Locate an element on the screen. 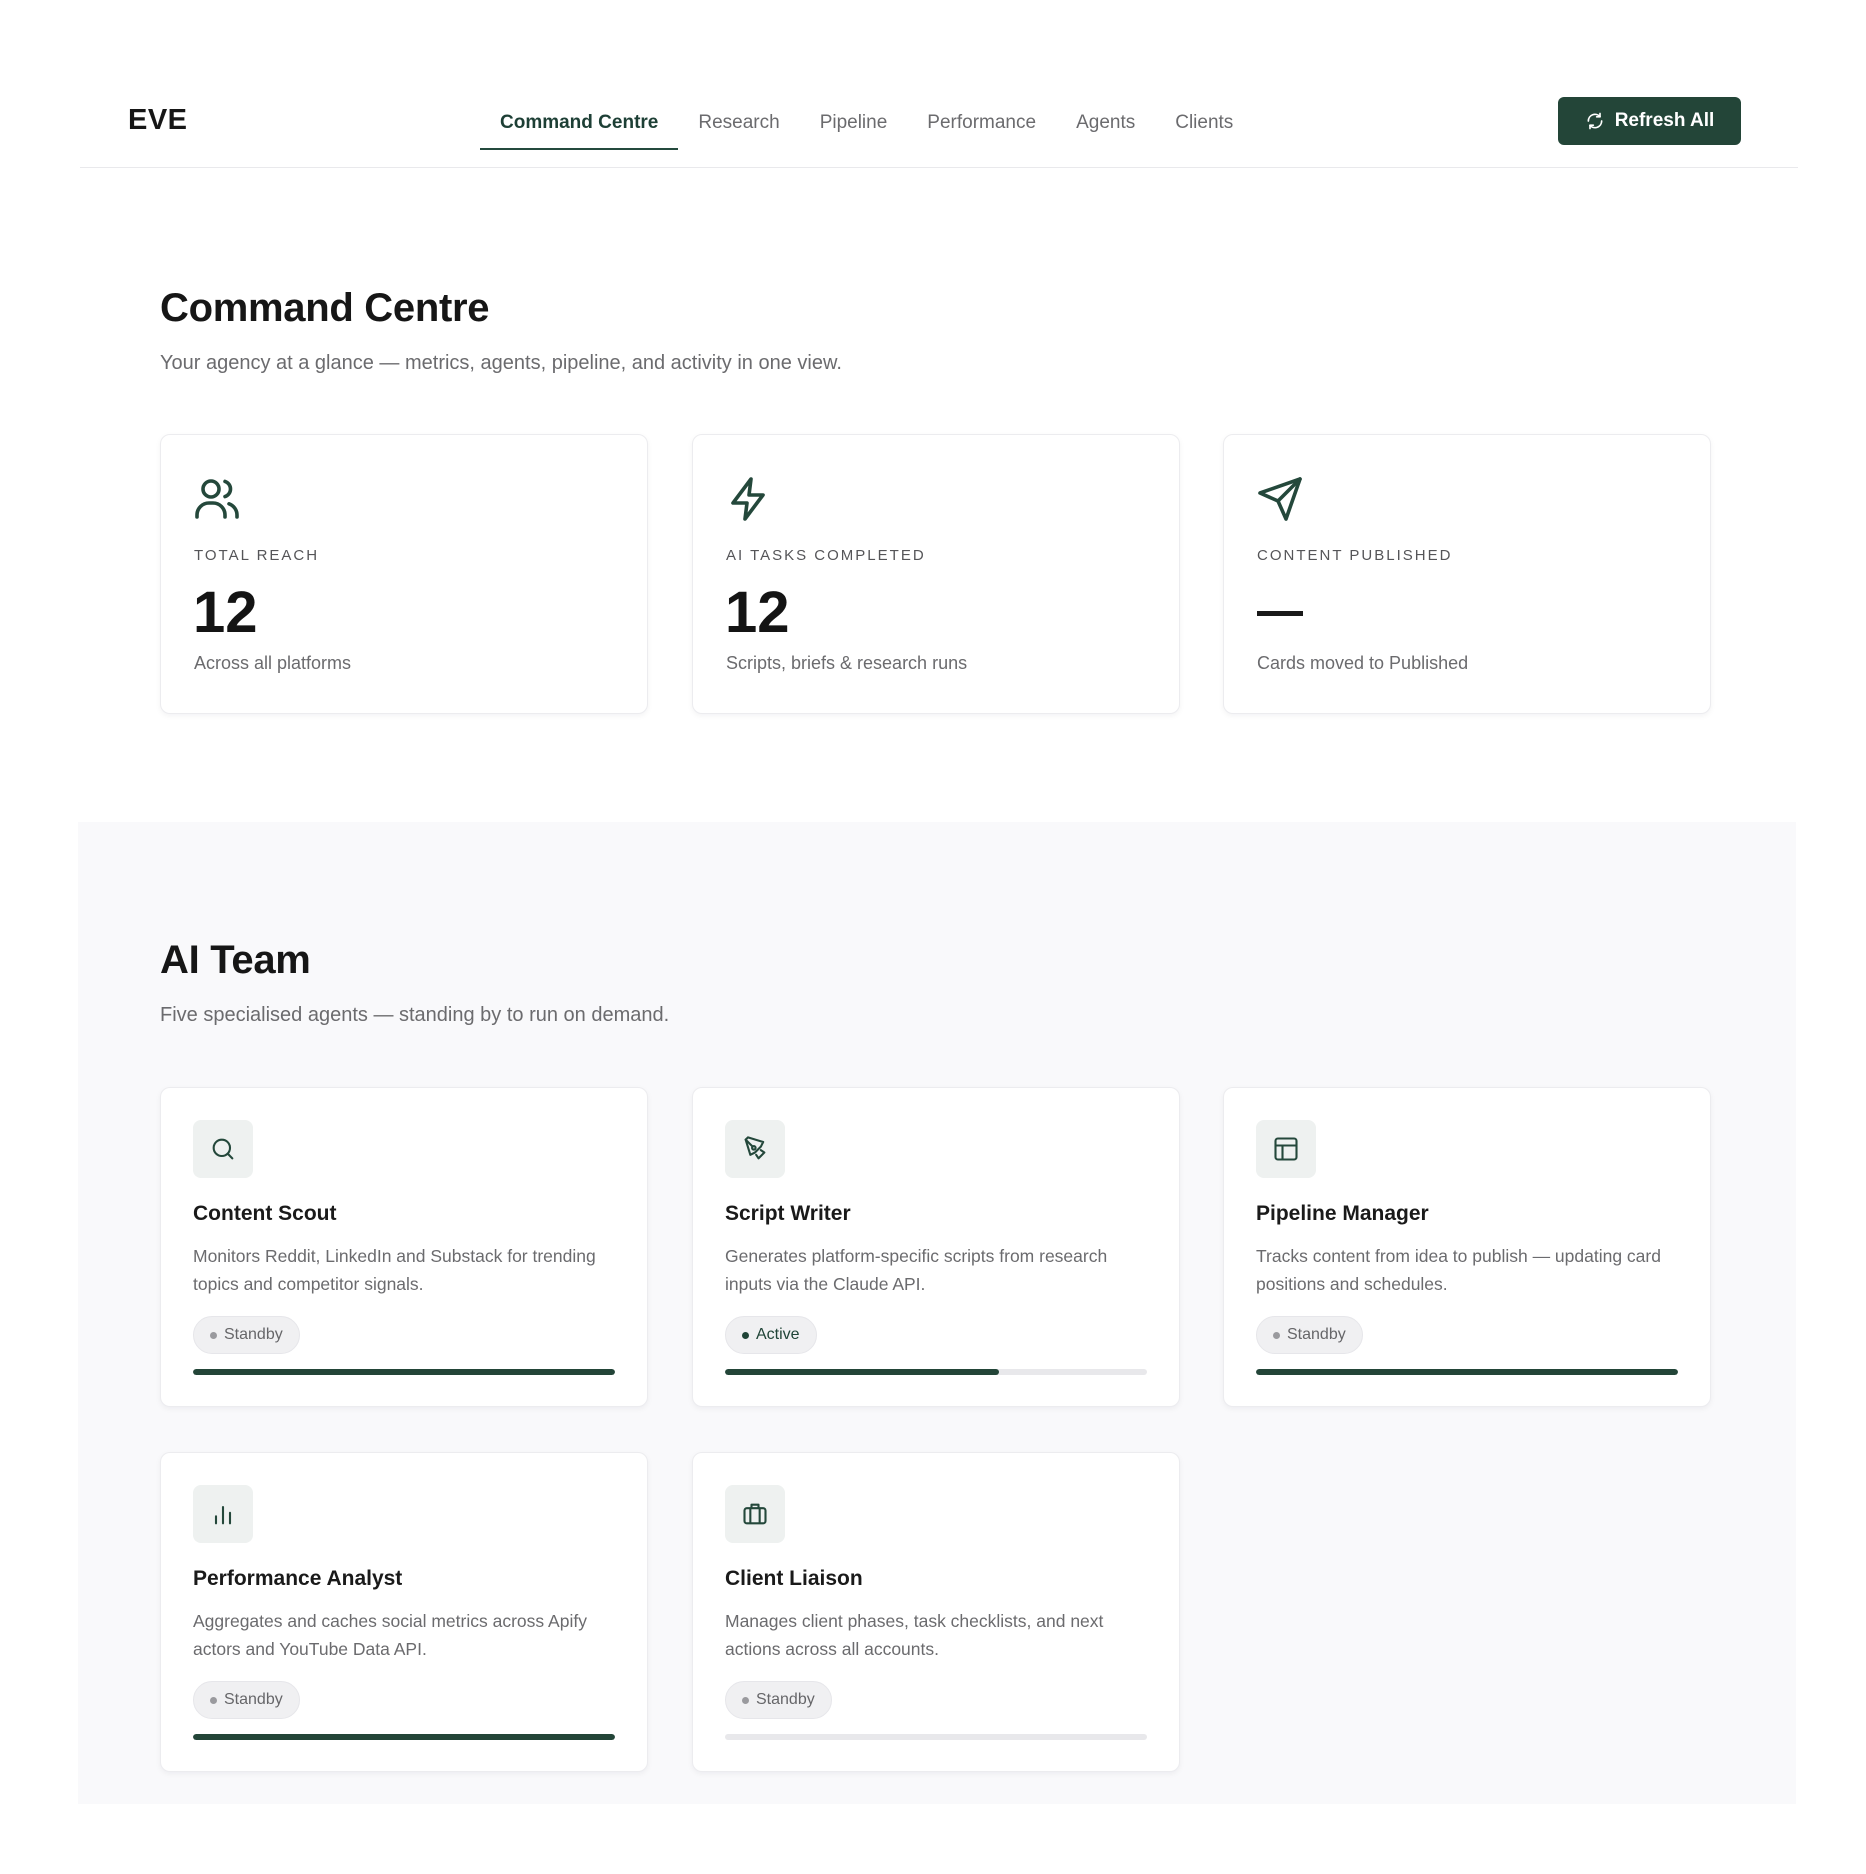  bar-chart-icon is located at coordinates (223, 1515).